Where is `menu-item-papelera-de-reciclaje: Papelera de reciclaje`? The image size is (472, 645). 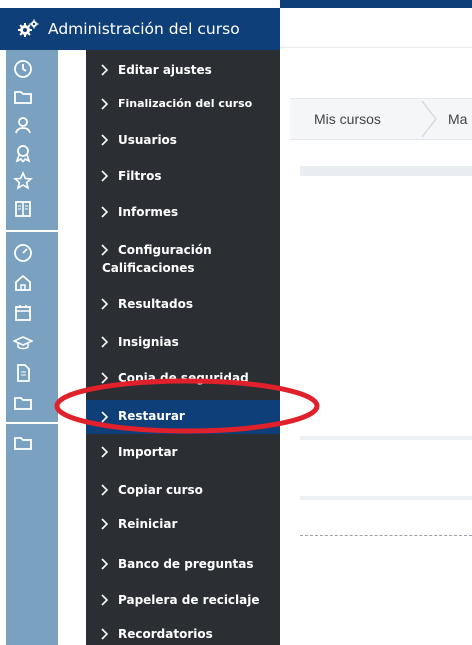 menu-item-papelera-de-reciclaje: Papelera de reciclaje is located at coordinates (183, 604).